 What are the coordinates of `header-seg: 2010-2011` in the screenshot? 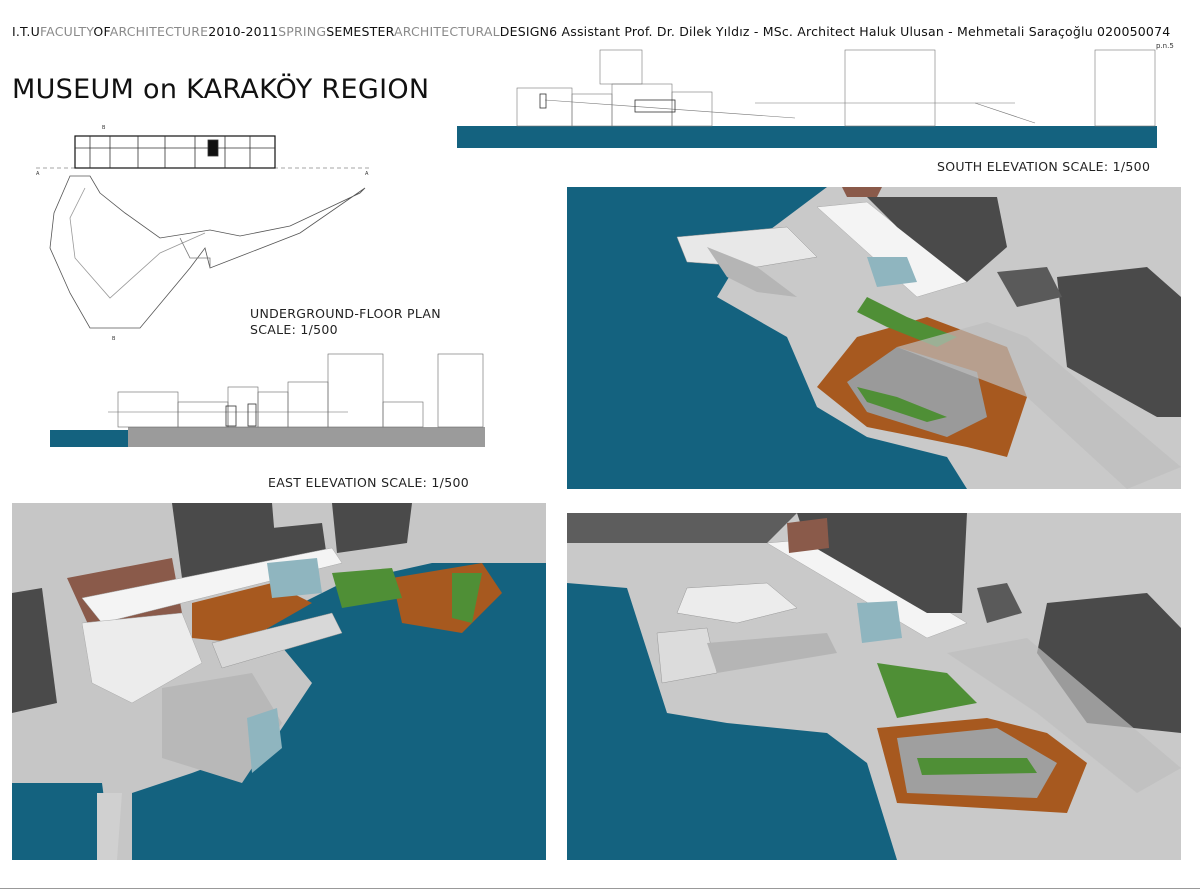 It's located at (243, 31).